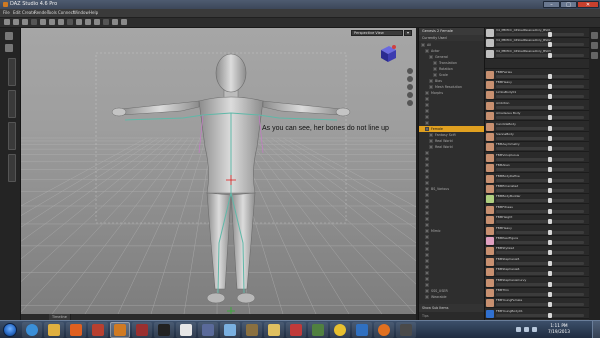  I want to click on filter-label: Currently Used, so click(451, 38).